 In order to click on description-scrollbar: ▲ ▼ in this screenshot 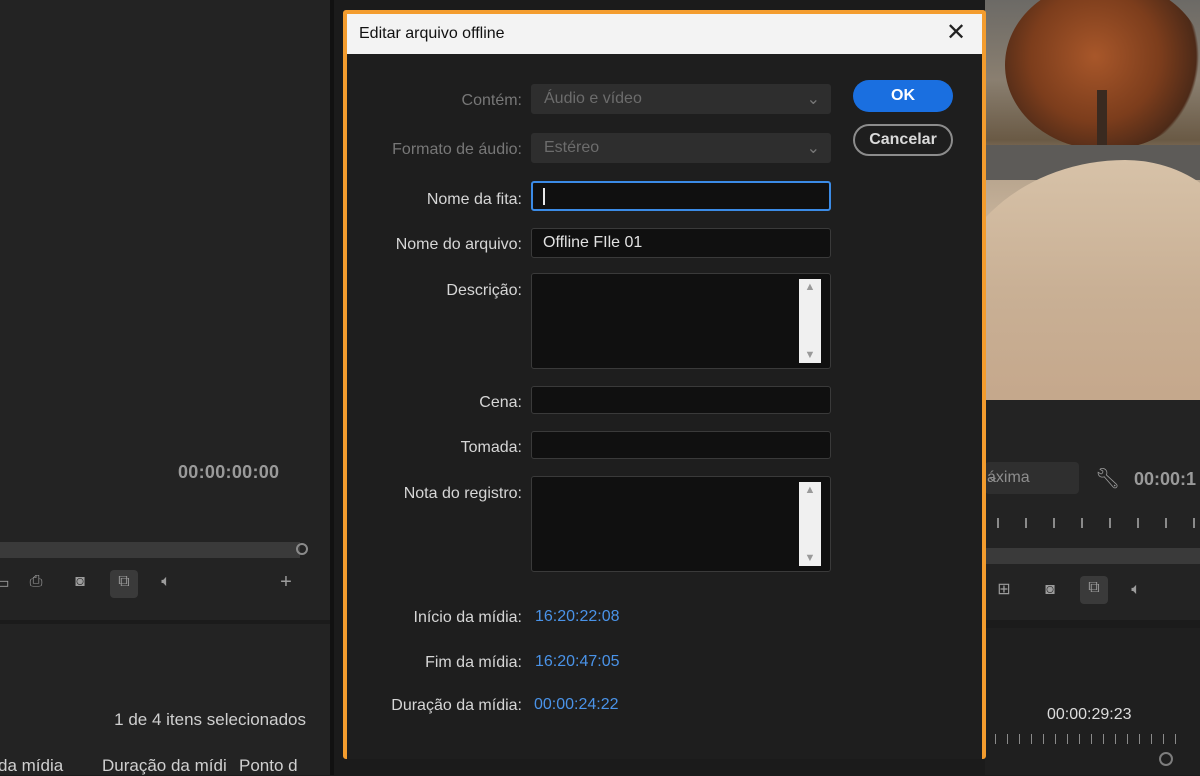, I will do `click(810, 321)`.